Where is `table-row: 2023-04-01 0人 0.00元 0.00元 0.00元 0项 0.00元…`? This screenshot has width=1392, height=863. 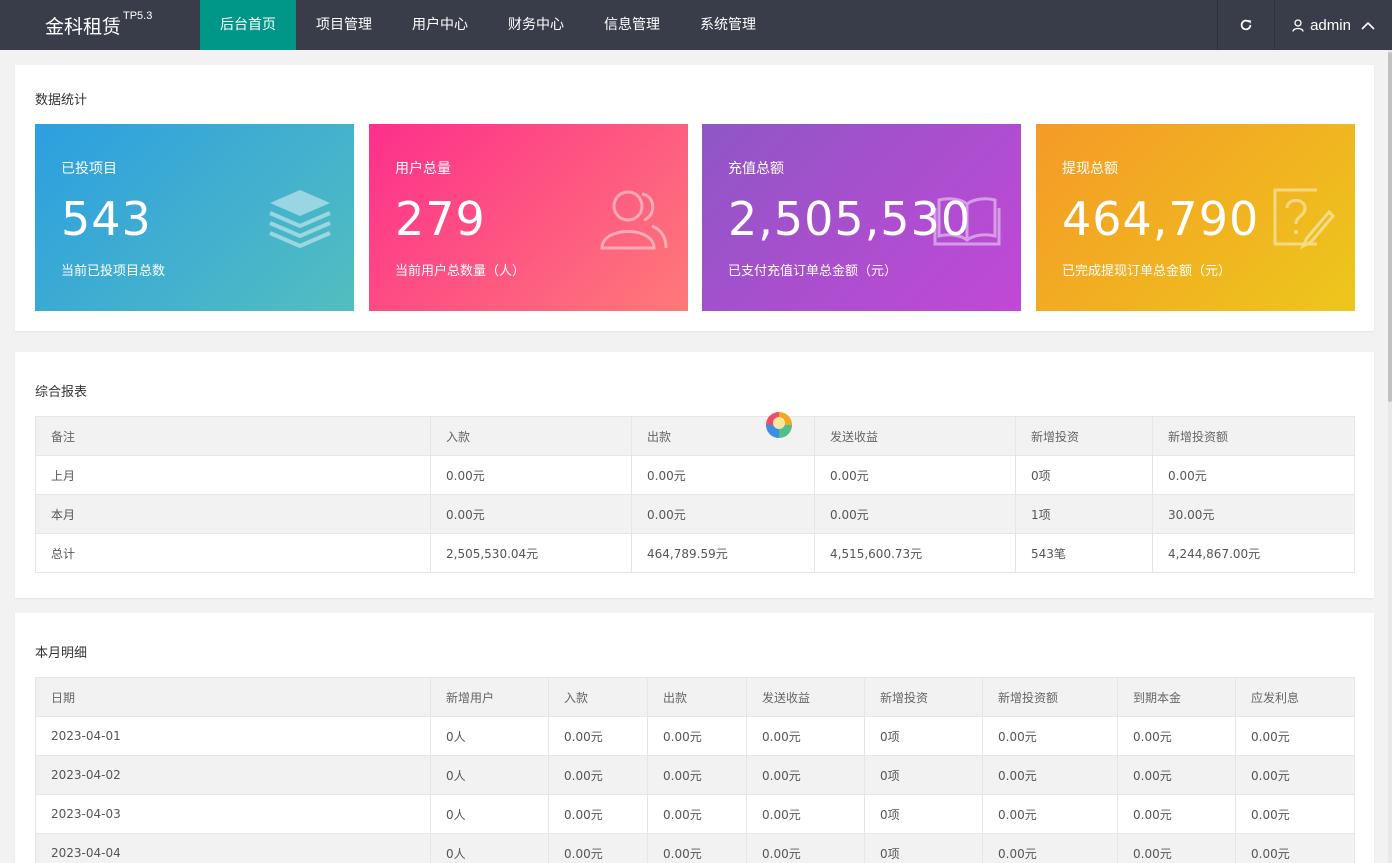 table-row: 2023-04-01 0人 0.00元 0.00元 0.00元 0项 0.00元… is located at coordinates (695, 736).